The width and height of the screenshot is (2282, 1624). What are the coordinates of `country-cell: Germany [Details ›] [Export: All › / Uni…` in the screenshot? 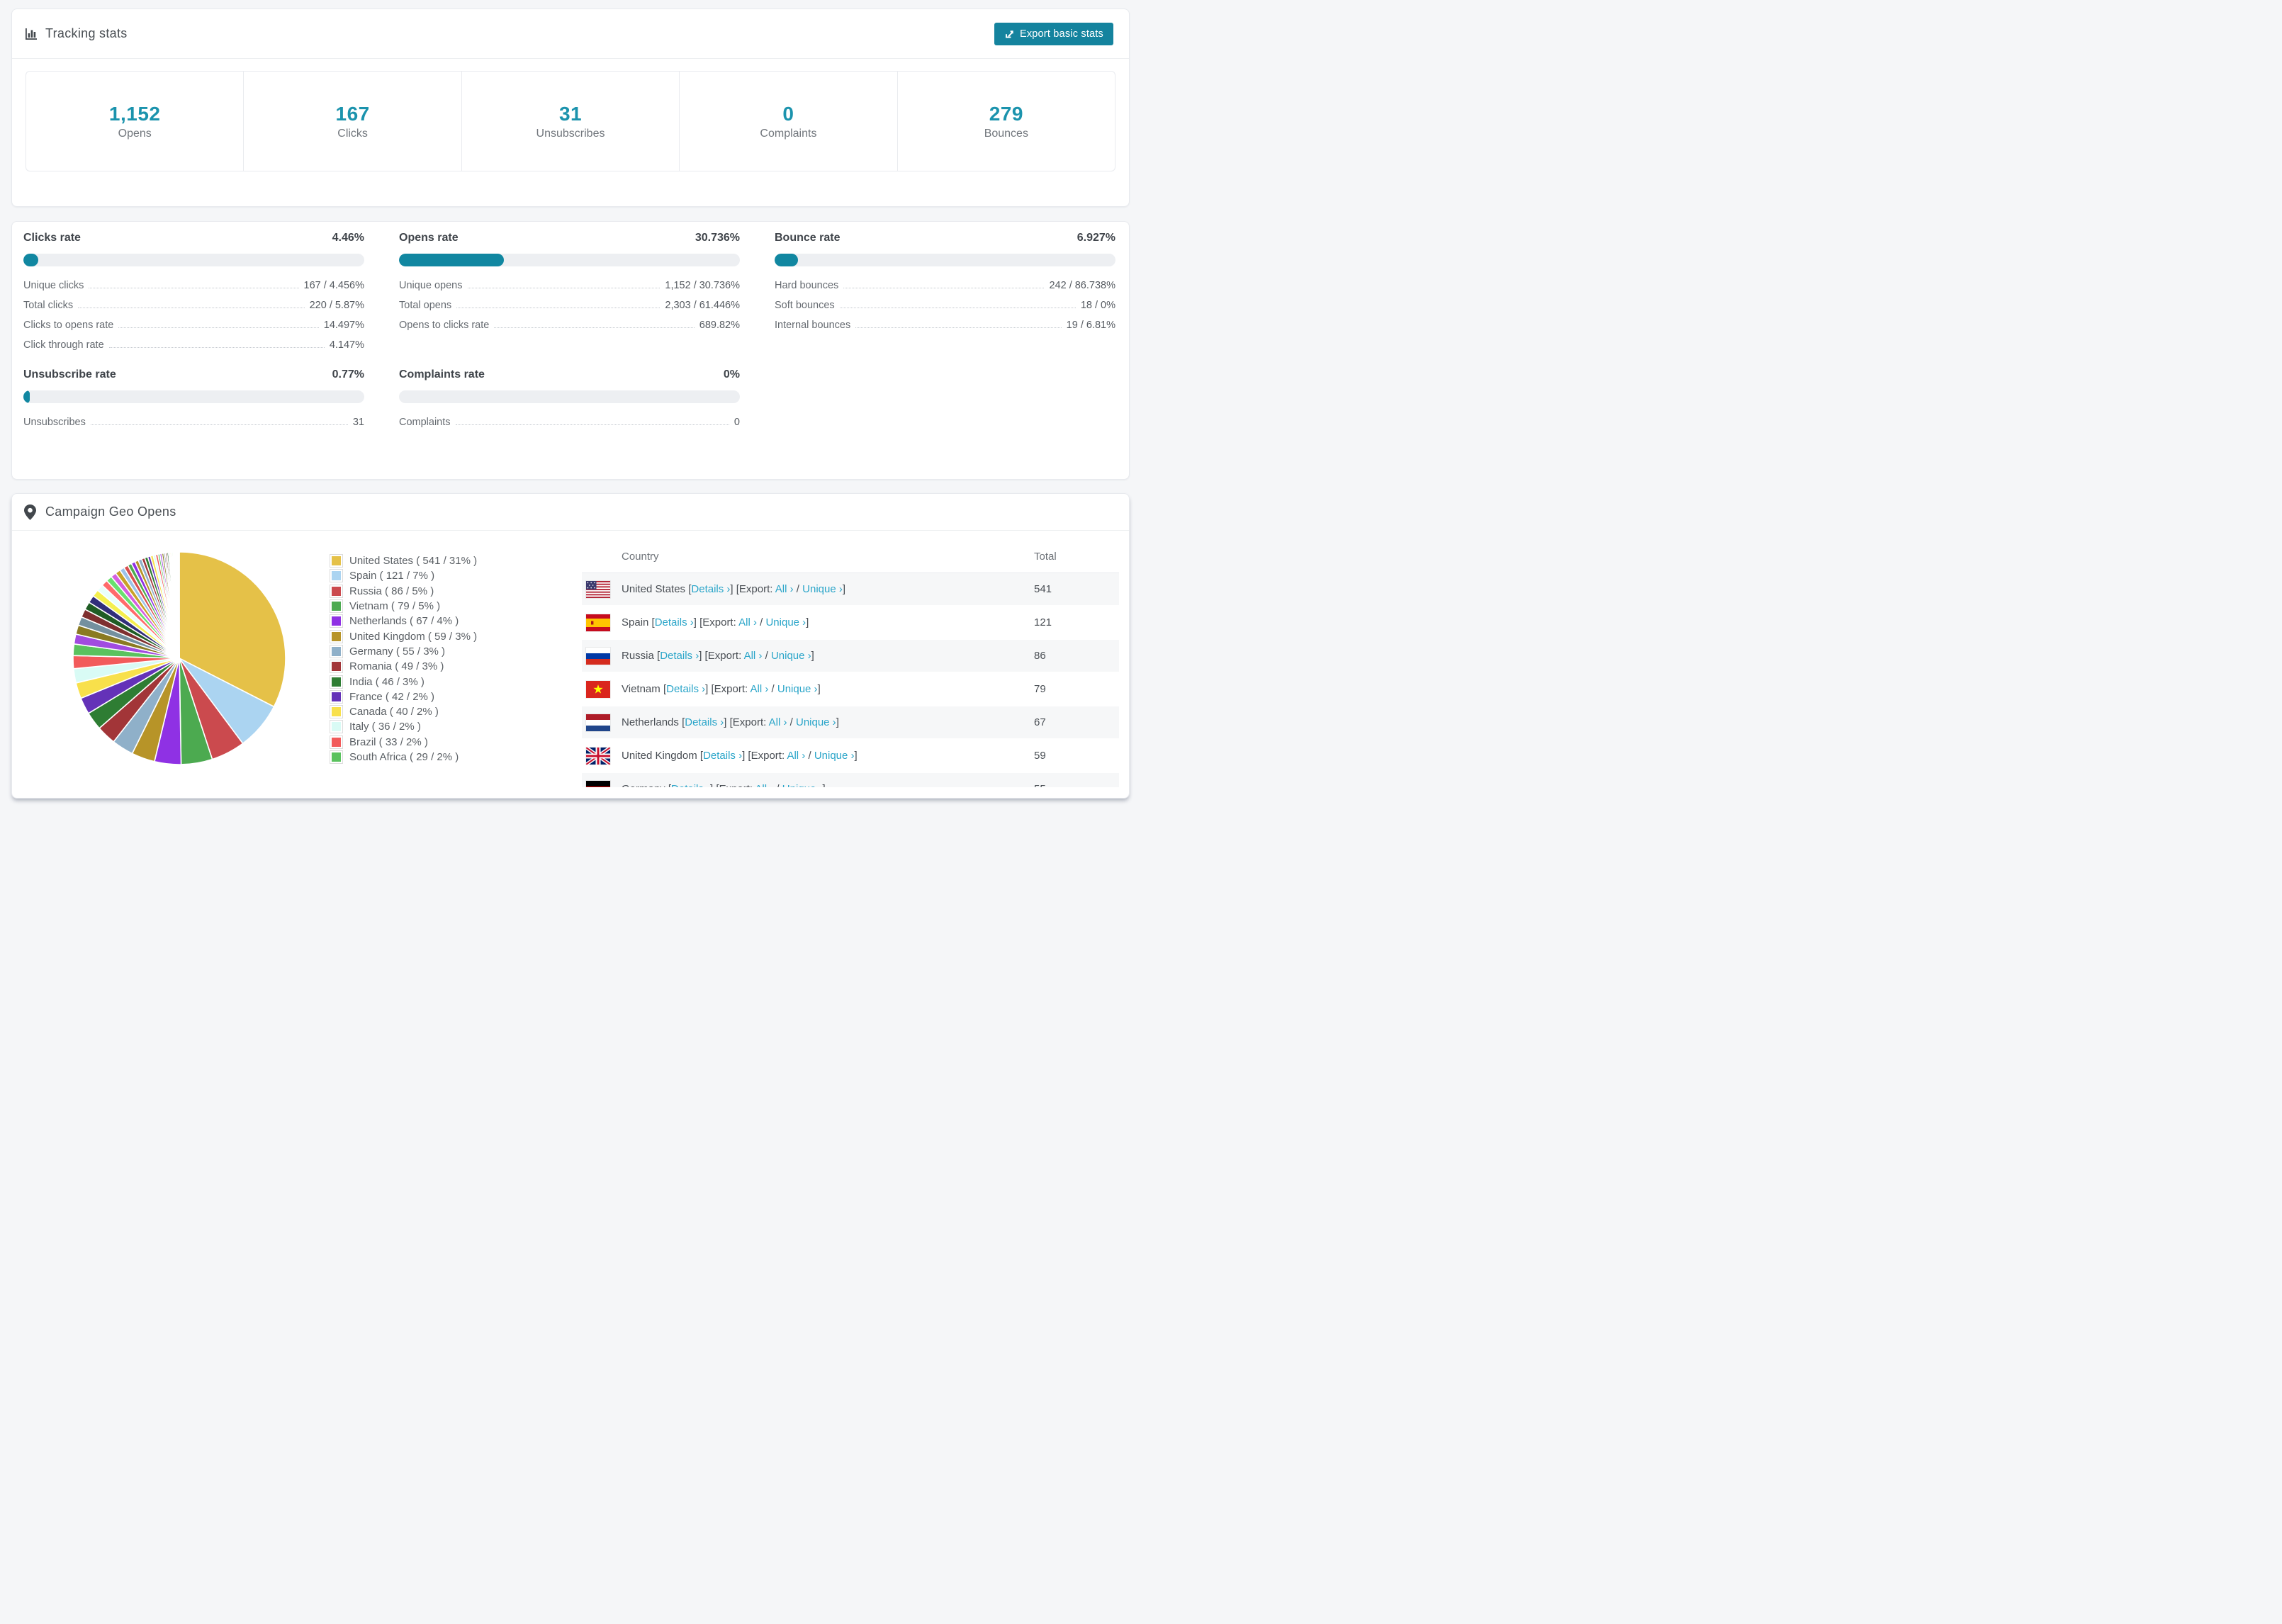 It's located at (724, 785).